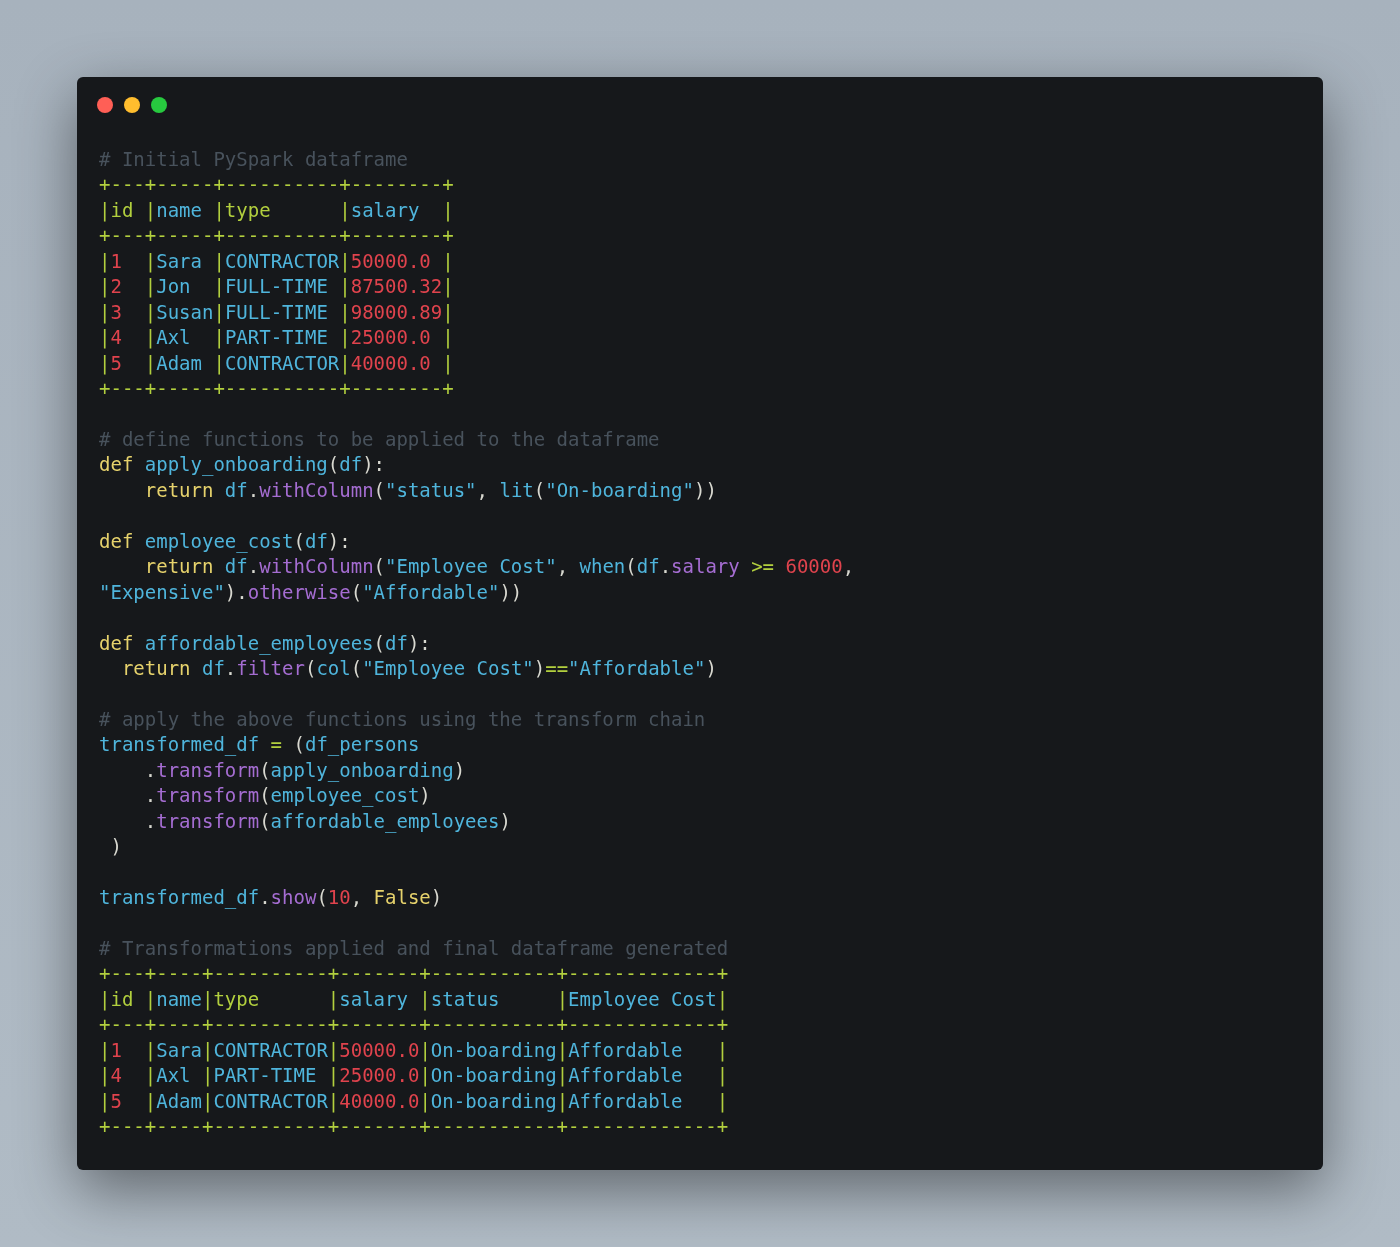 Image resolution: width=1400 pixels, height=1247 pixels. Describe the element at coordinates (414, 948) in the screenshot. I see `code-line: # Transformations applied and final dataframe generated` at that location.